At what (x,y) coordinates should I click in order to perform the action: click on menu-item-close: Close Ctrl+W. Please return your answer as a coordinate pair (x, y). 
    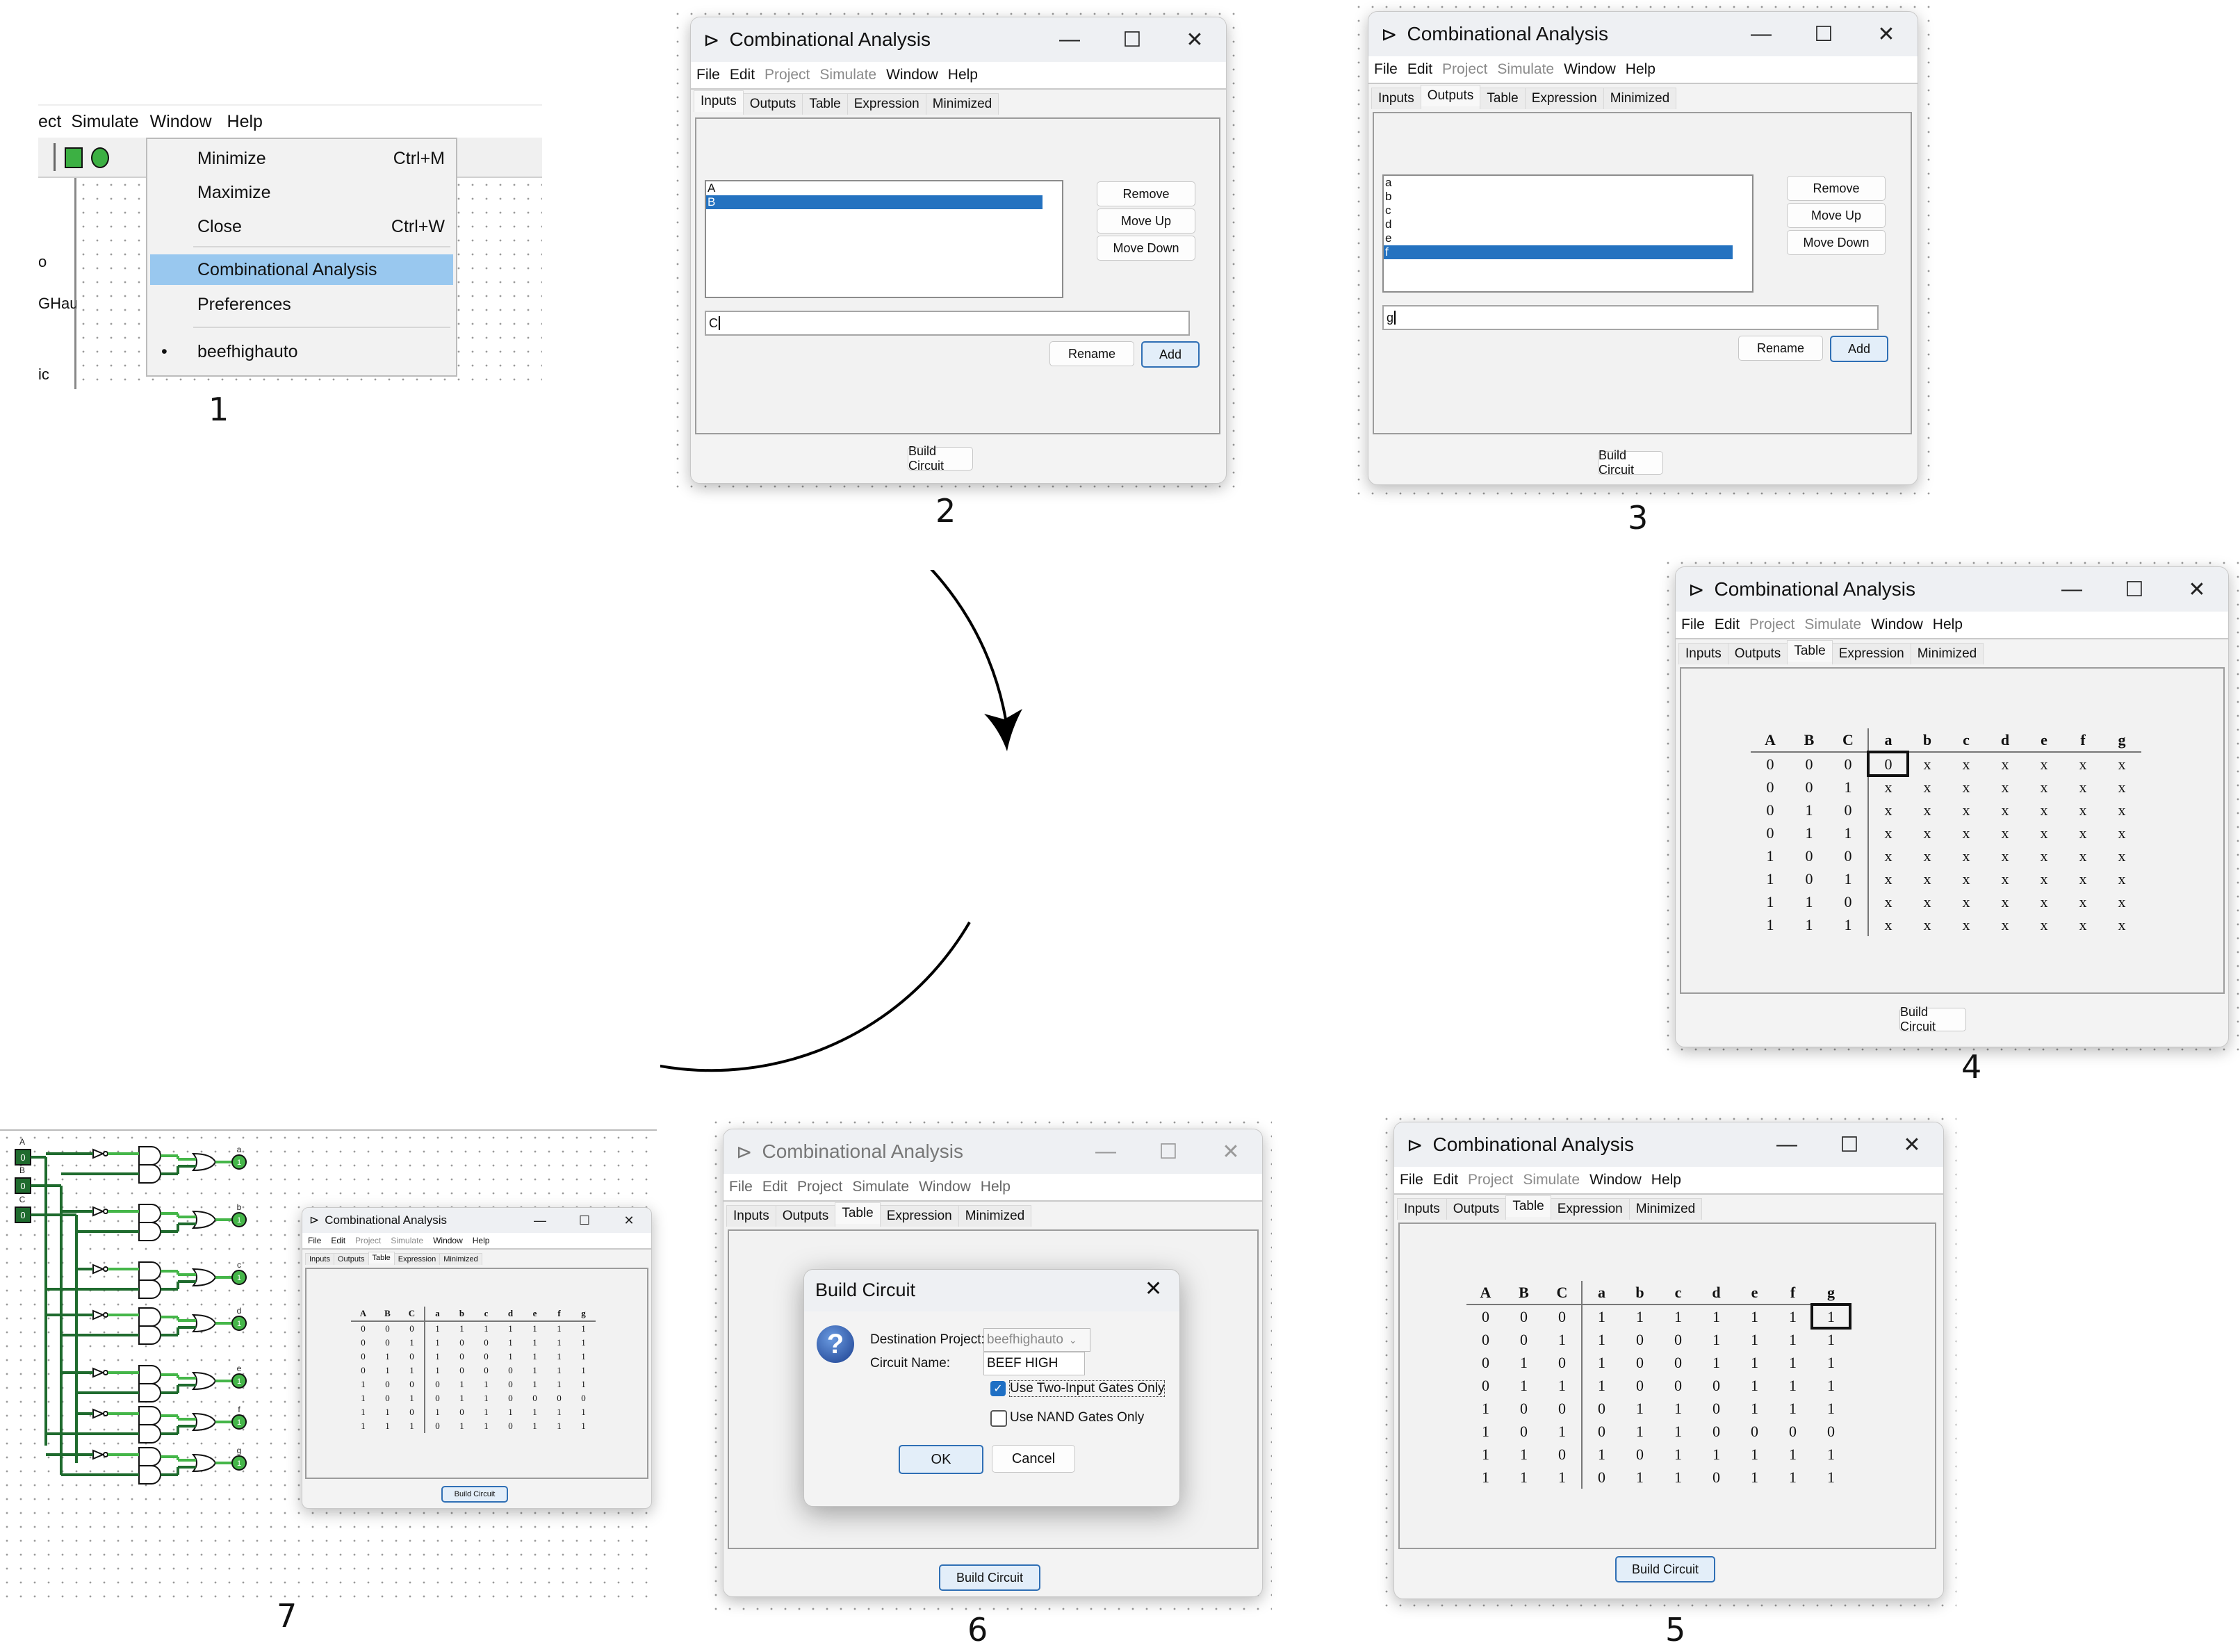
    Looking at the image, I should click on (302, 226).